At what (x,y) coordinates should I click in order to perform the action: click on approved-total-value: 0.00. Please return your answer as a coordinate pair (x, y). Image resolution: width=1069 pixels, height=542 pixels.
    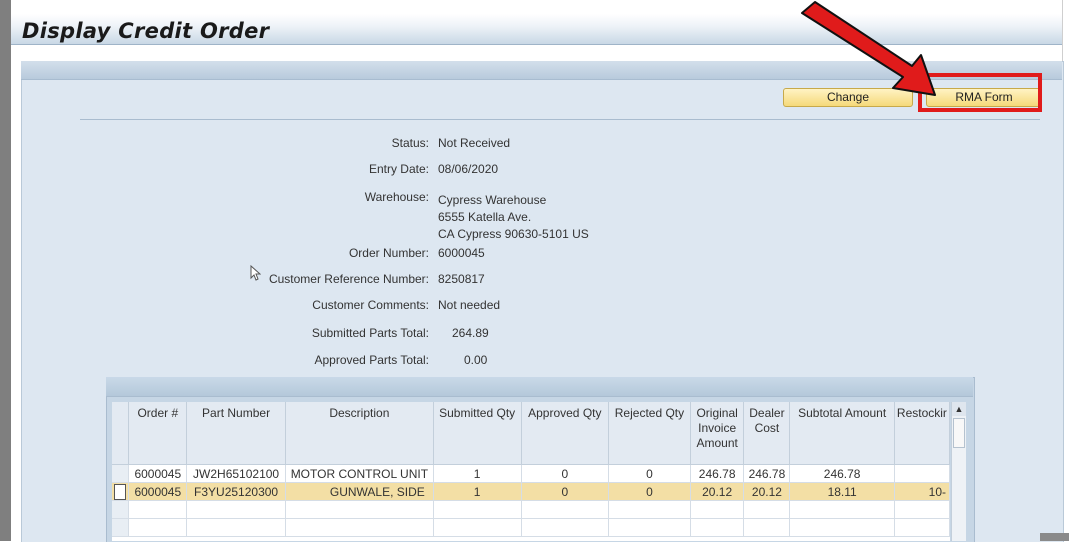
    Looking at the image, I should click on (476, 360).